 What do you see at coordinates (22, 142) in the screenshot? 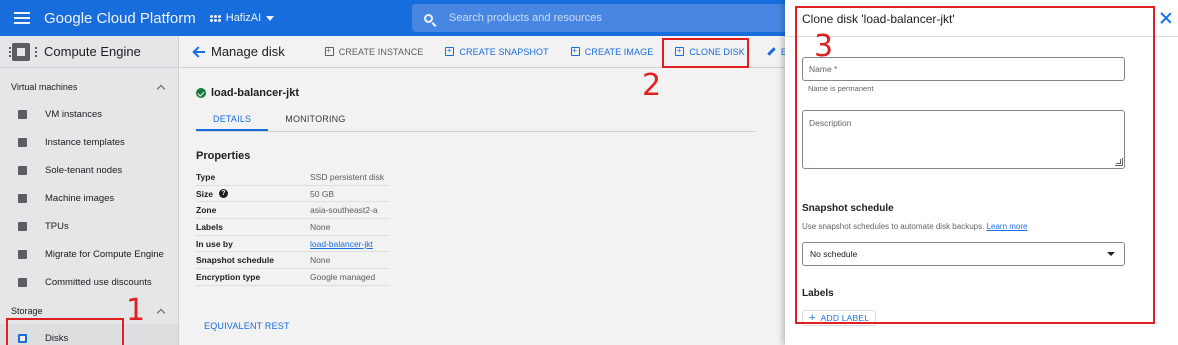
I see `instance-templates-icon` at bounding box center [22, 142].